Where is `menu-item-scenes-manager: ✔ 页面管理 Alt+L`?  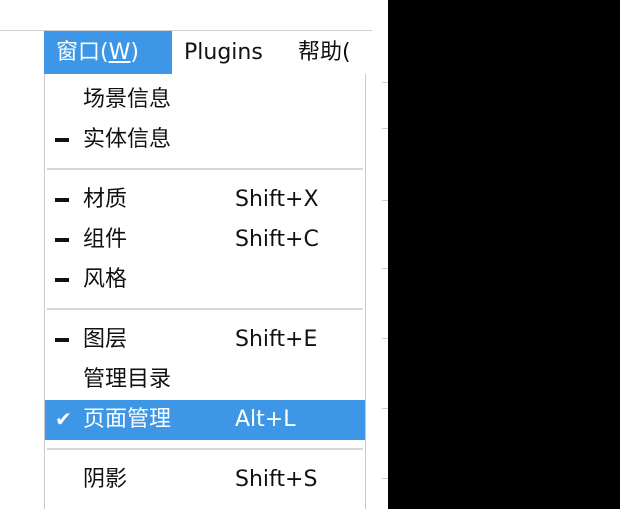 menu-item-scenes-manager: ✔ 页面管理 Alt+L is located at coordinates (205, 420).